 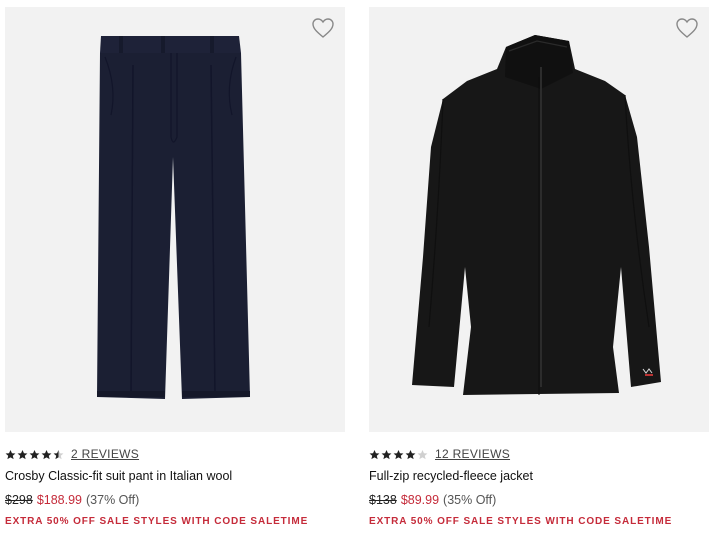 I want to click on sale-price: $188.99, so click(x=59, y=500).